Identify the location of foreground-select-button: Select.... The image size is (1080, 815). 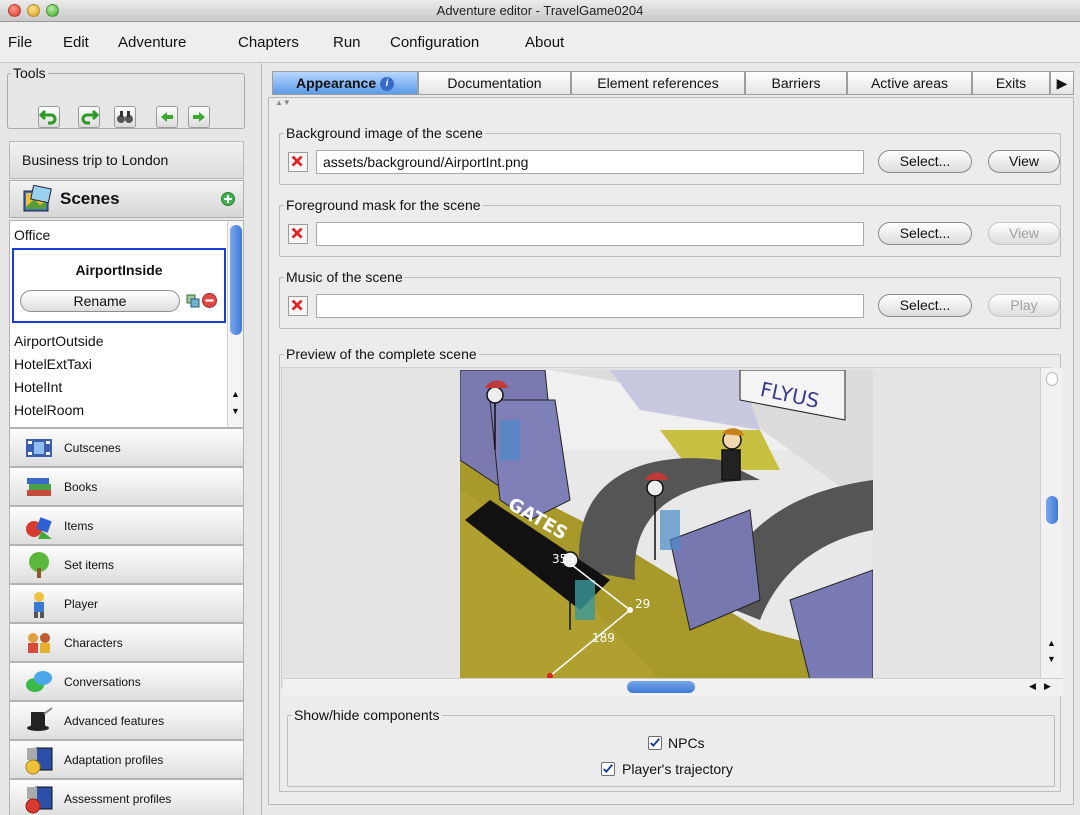
(925, 233).